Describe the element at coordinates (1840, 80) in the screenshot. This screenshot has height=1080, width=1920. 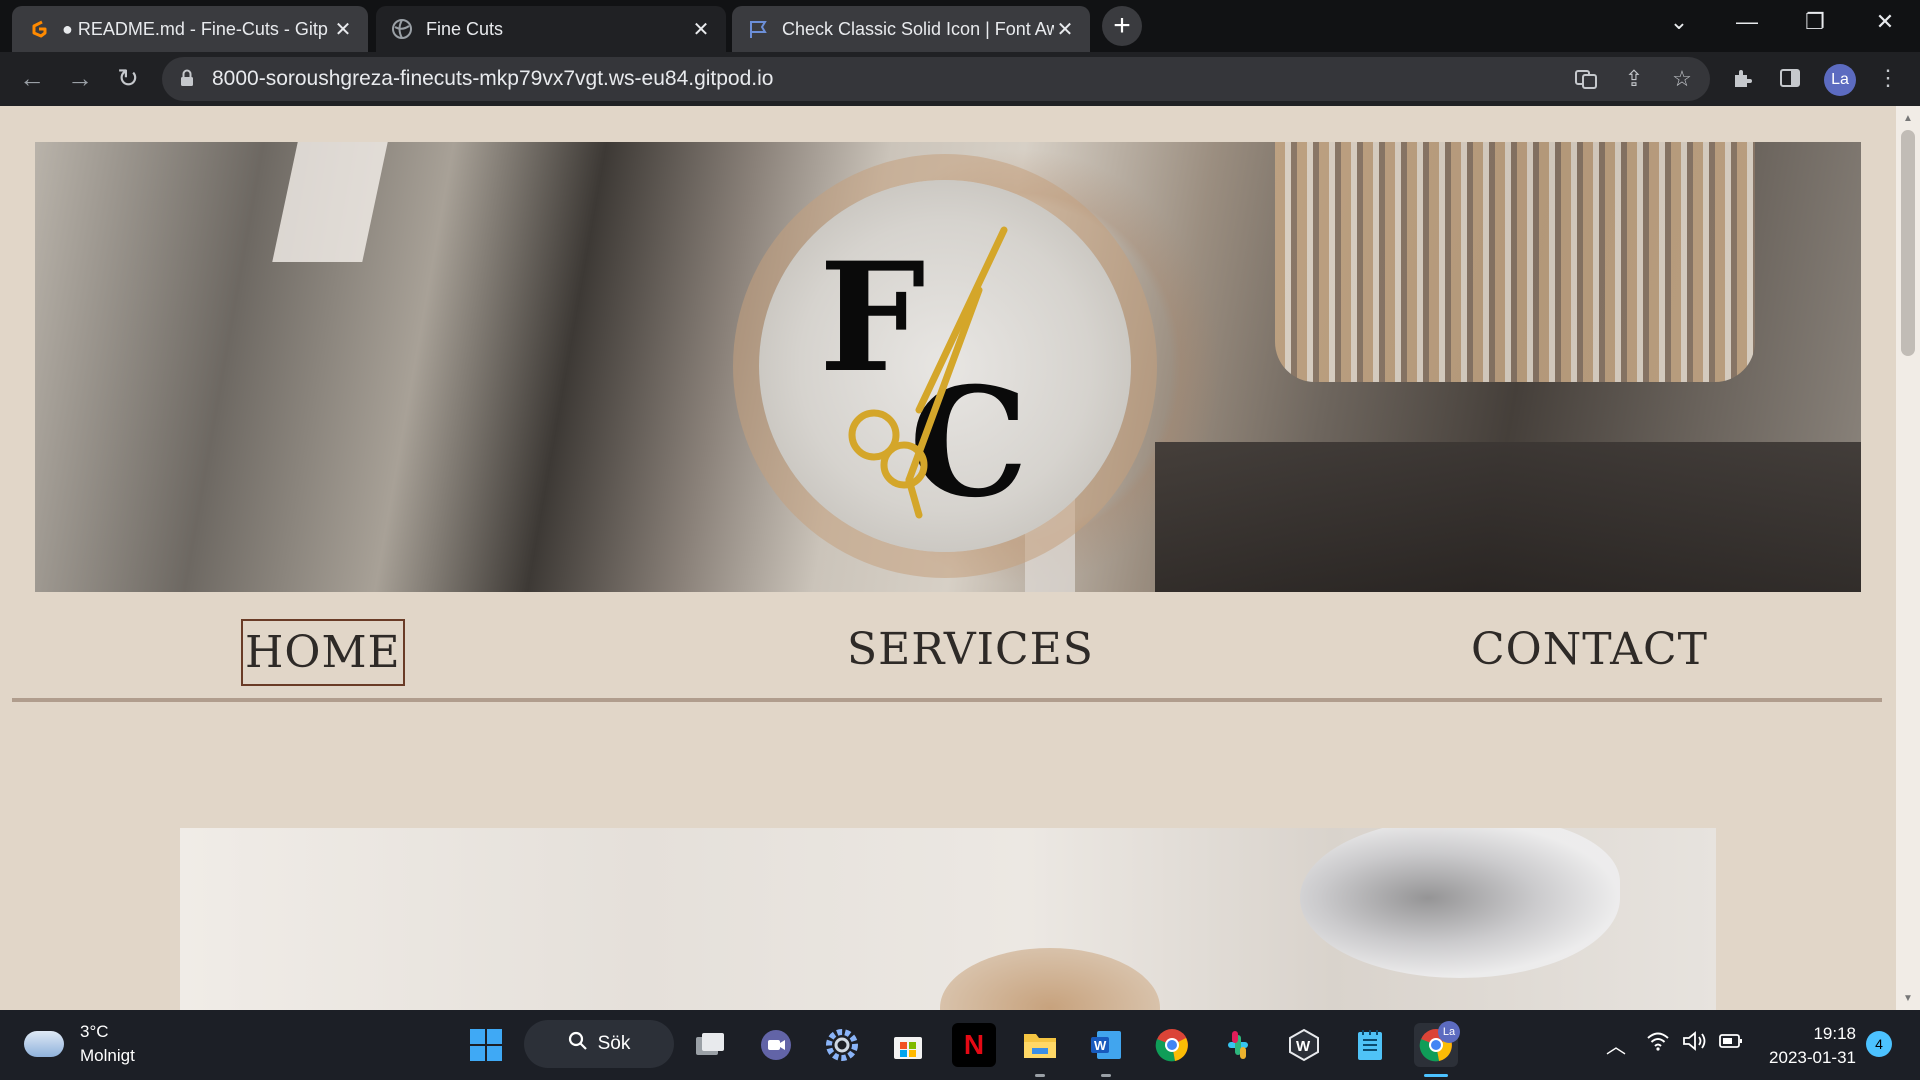
I see `profile-avatar: La` at that location.